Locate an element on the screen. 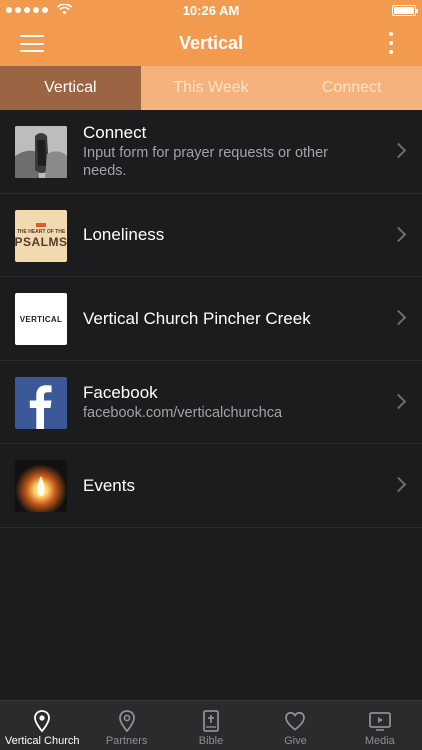  status-time: 10:26 AM is located at coordinates (211, 10).